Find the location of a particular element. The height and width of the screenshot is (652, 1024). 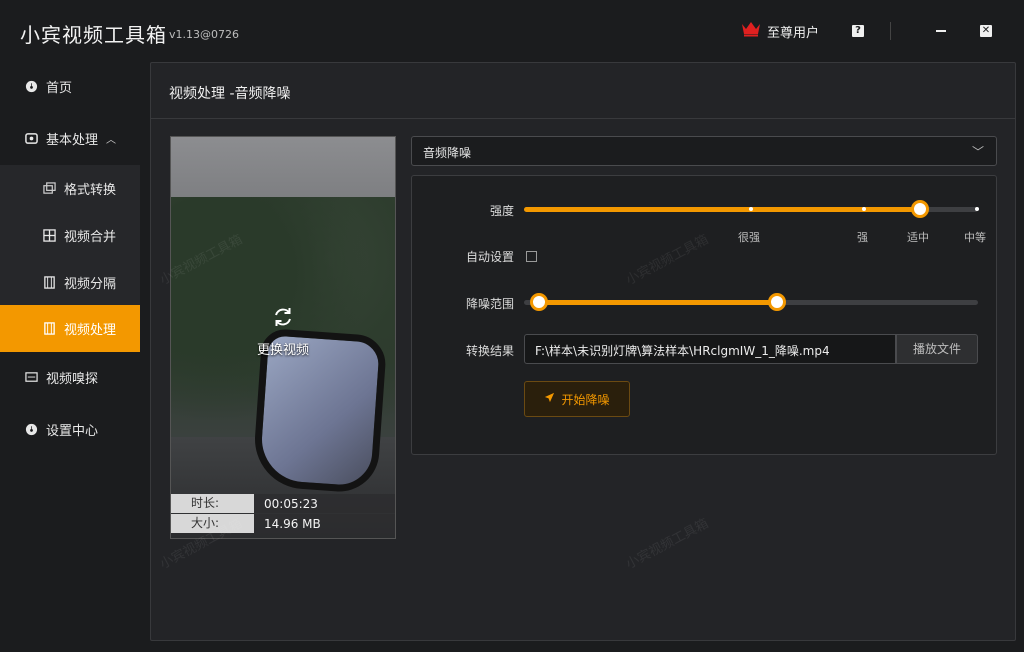

size-value: 14.96 MB is located at coordinates (292, 523).